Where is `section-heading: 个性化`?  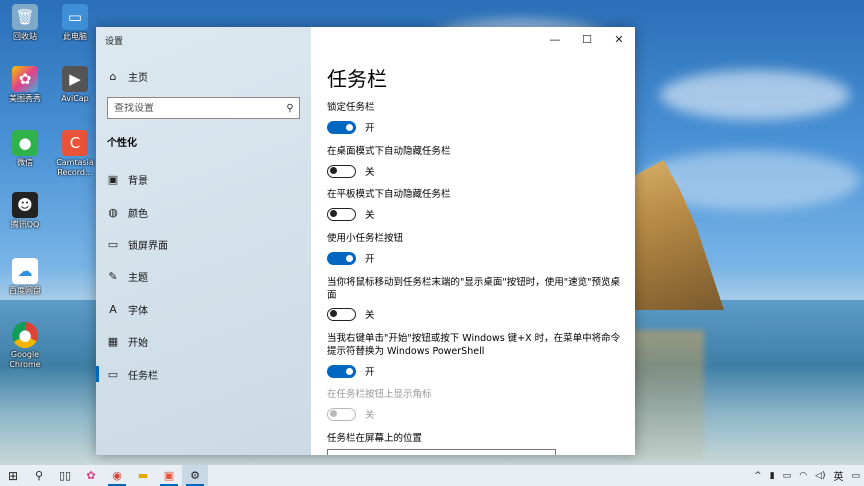 section-heading: 个性化 is located at coordinates (122, 143).